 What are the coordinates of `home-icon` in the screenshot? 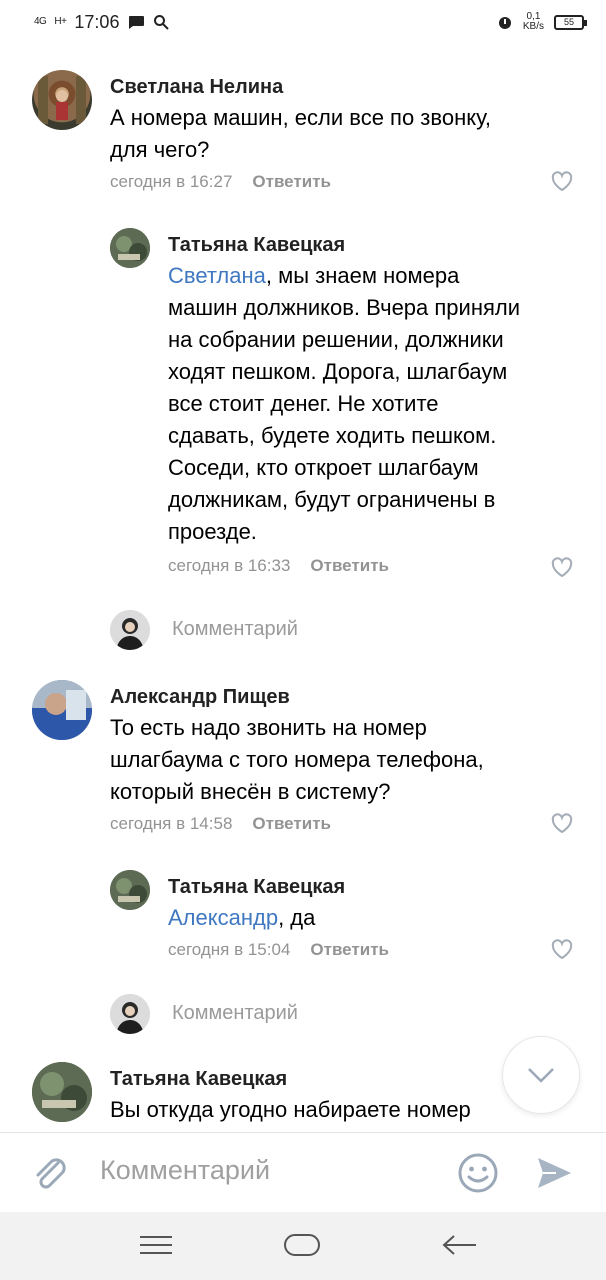 It's located at (302, 1245).